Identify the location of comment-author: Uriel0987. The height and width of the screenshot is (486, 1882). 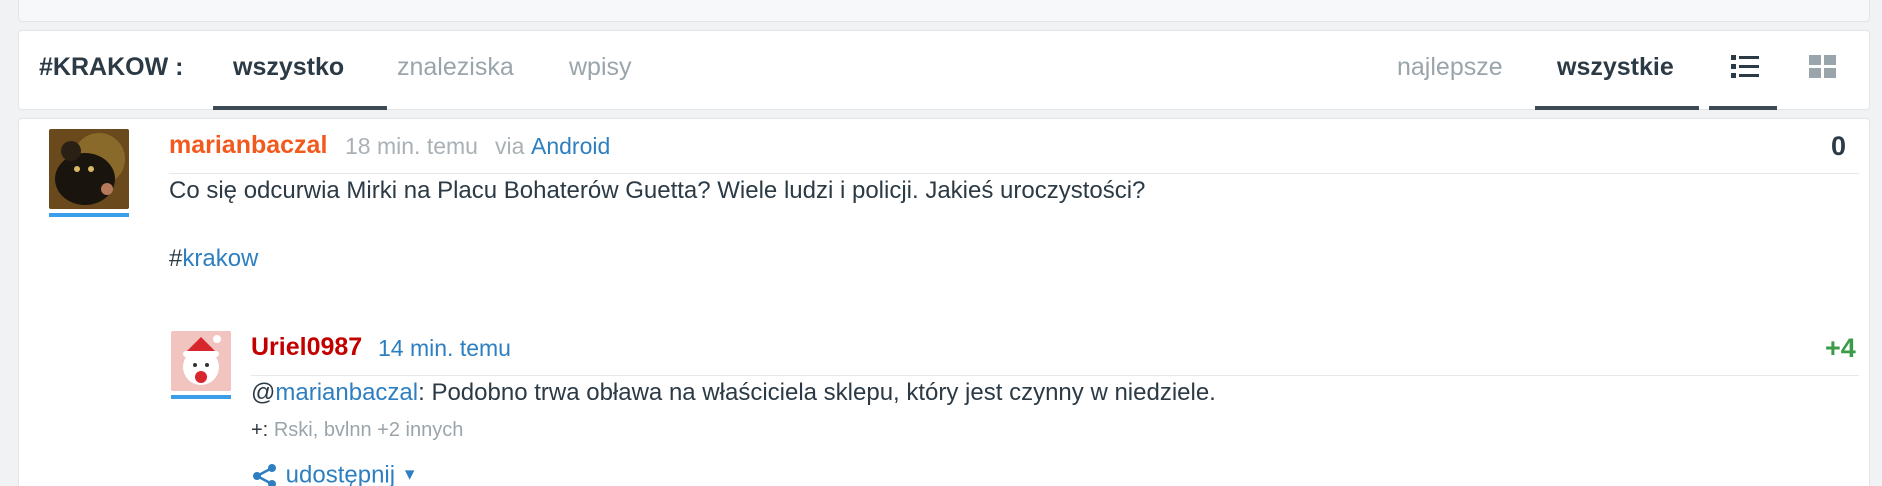
(306, 347).